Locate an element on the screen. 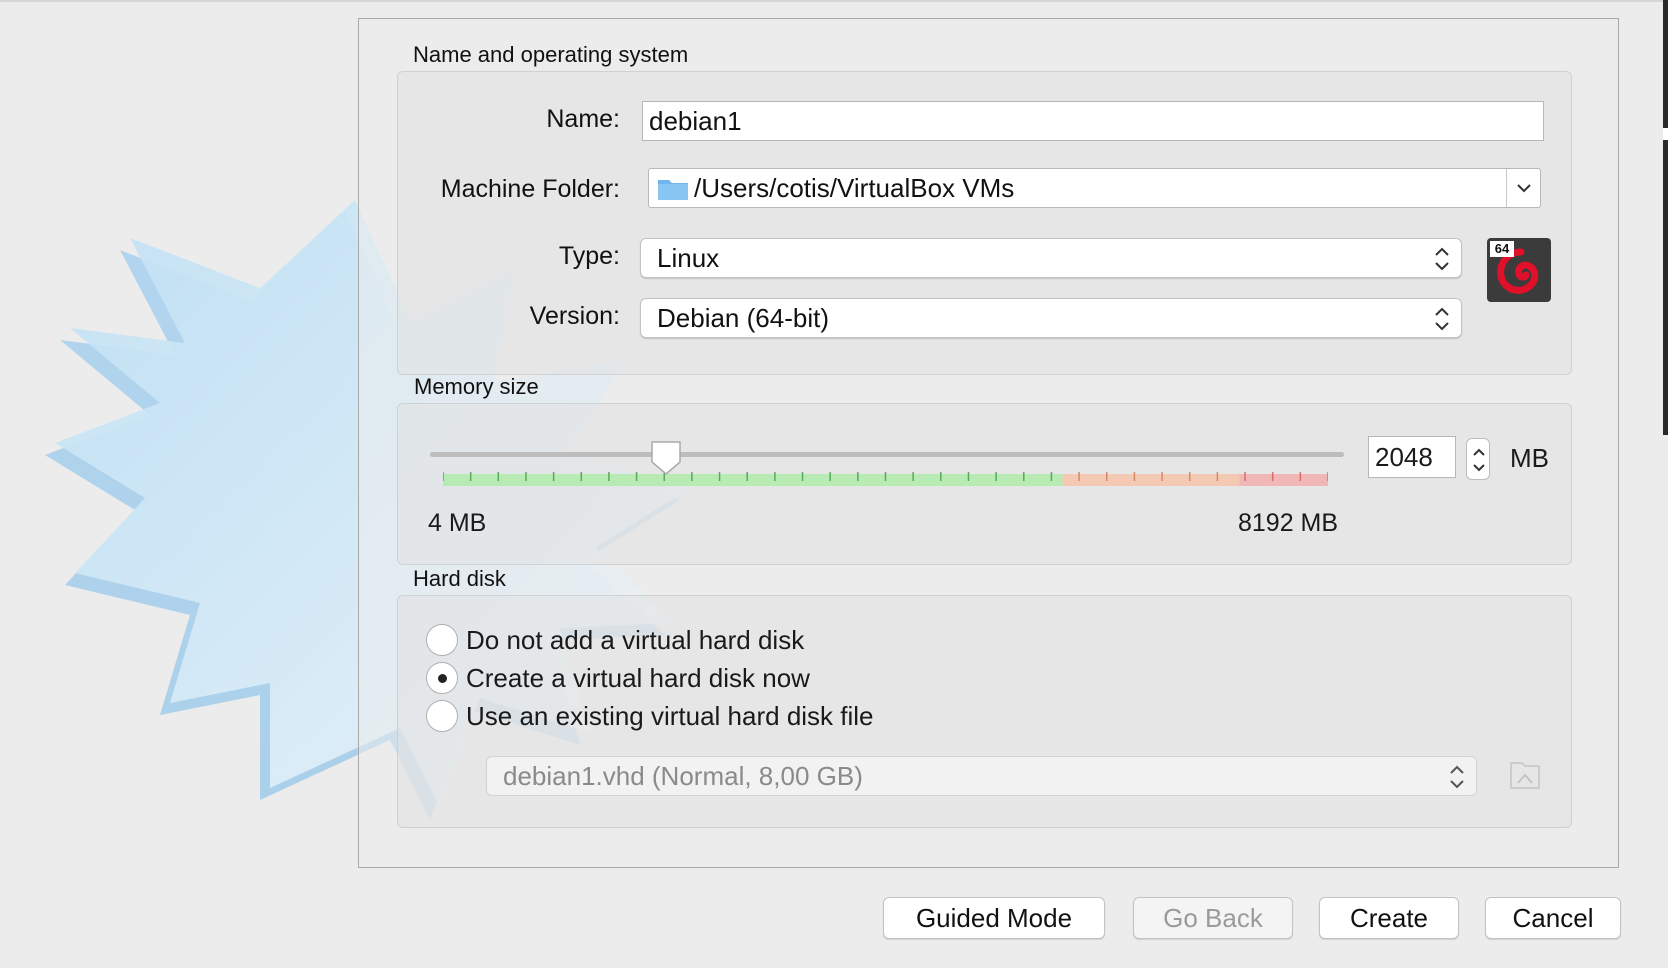 The height and width of the screenshot is (968, 1668). create-button: Create is located at coordinates (1389, 918).